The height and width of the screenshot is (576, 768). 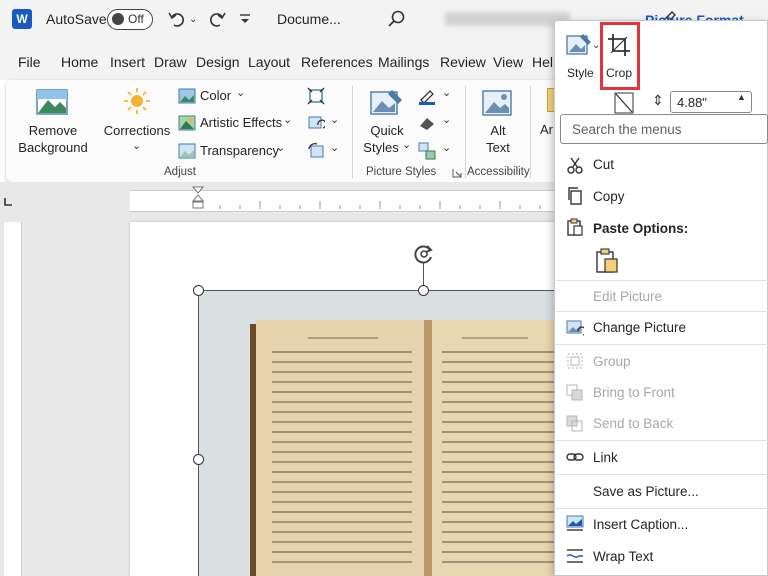 I want to click on picture-styles-group-label: Picture Styles, so click(x=401, y=172).